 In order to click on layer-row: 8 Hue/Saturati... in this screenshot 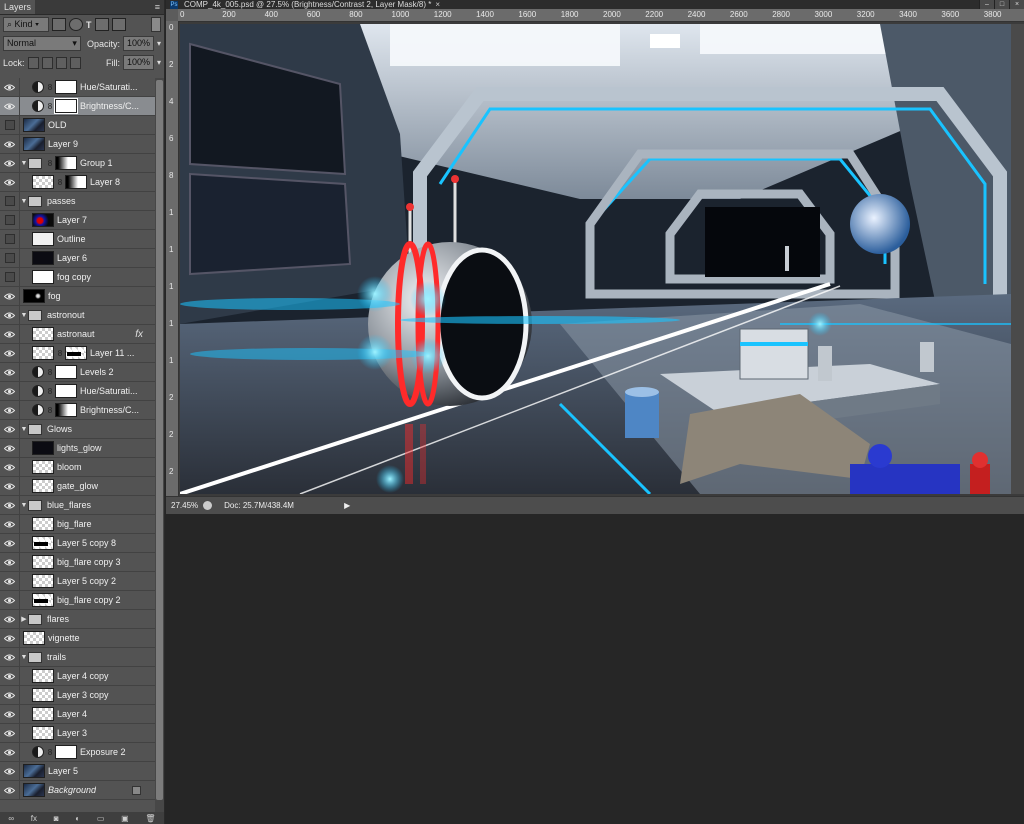, I will do `click(77, 87)`.